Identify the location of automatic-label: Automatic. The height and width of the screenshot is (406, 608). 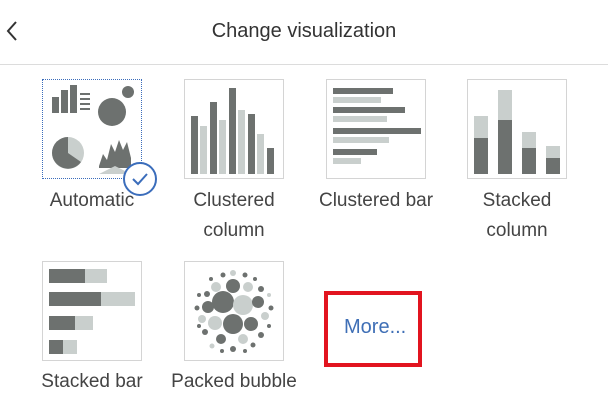
(92, 200).